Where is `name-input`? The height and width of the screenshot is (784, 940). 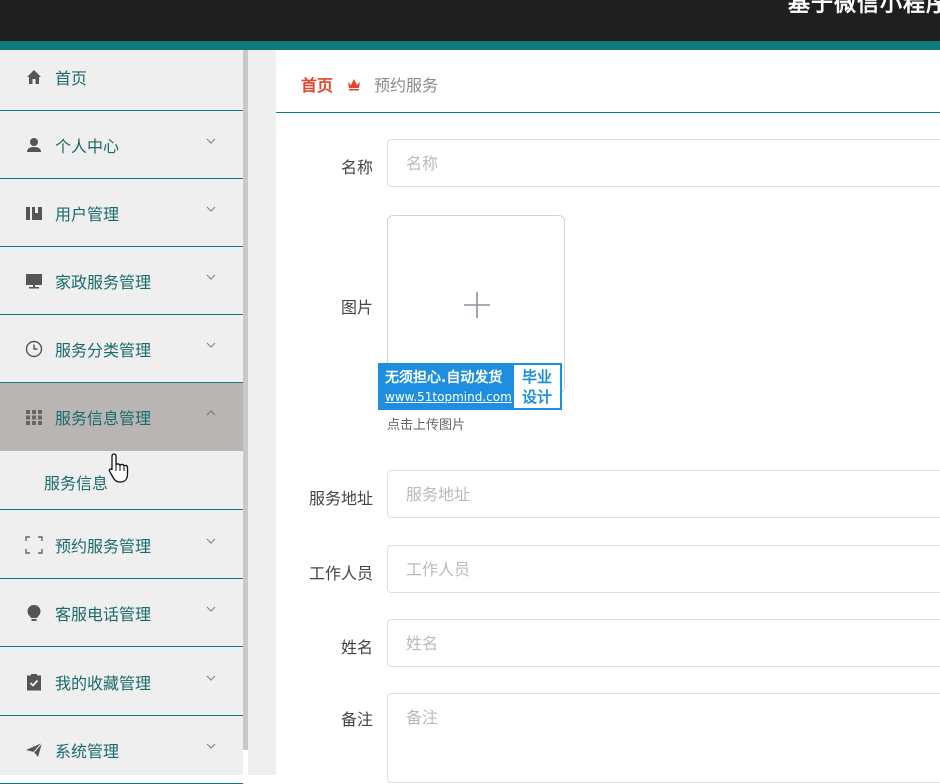 name-input is located at coordinates (663, 163).